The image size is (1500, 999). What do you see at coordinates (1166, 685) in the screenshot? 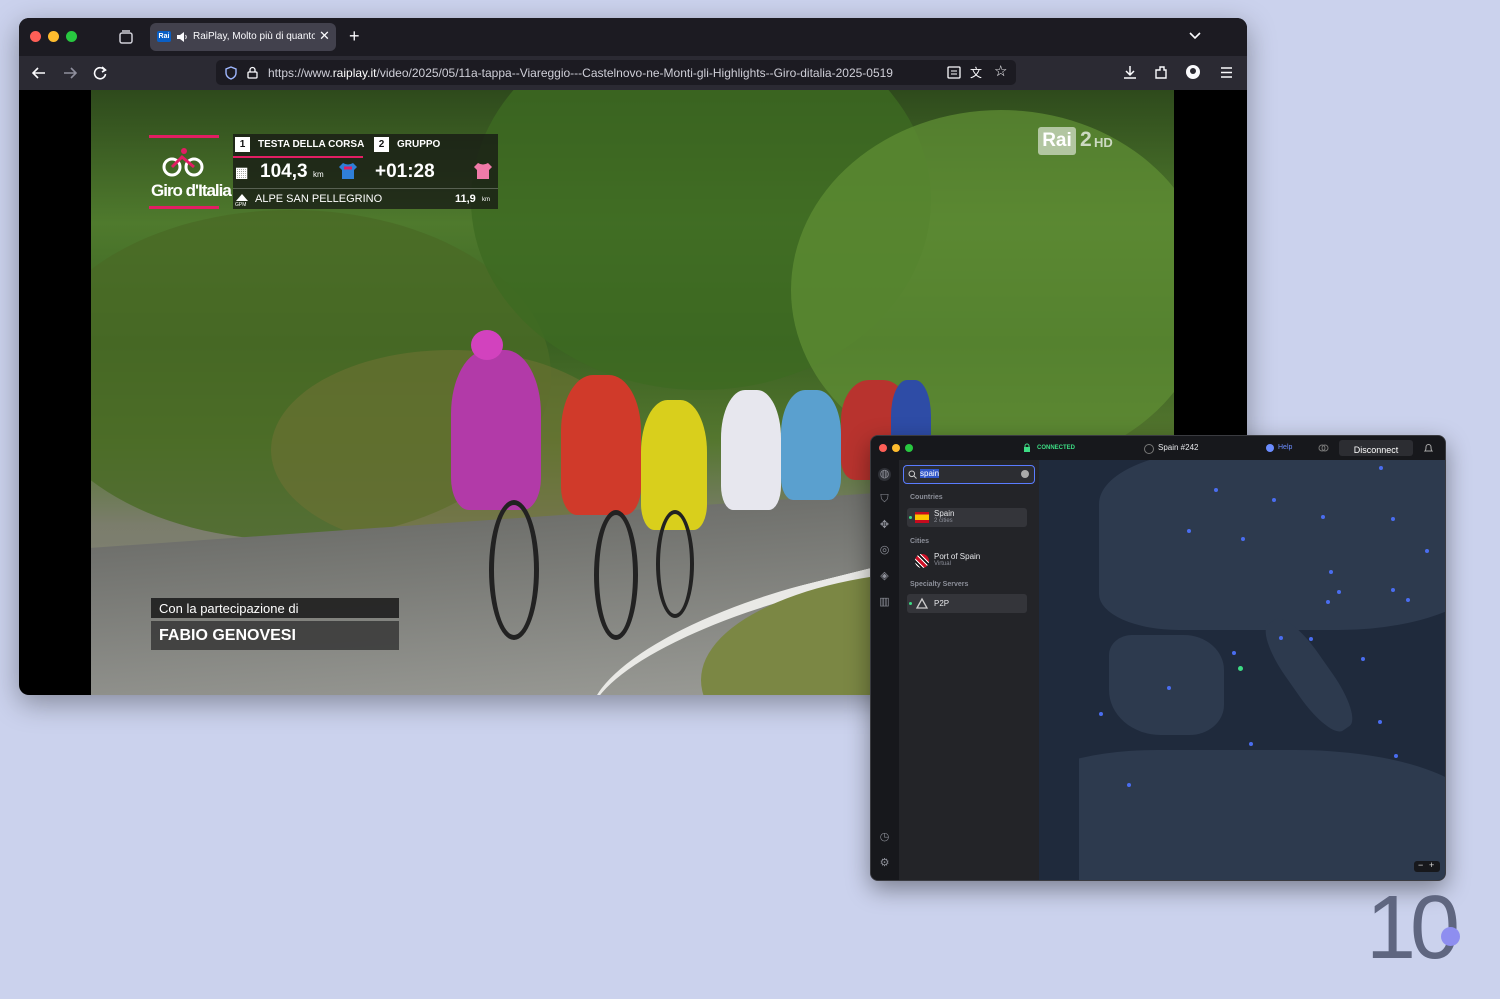
I see `map-land-iberia` at bounding box center [1166, 685].